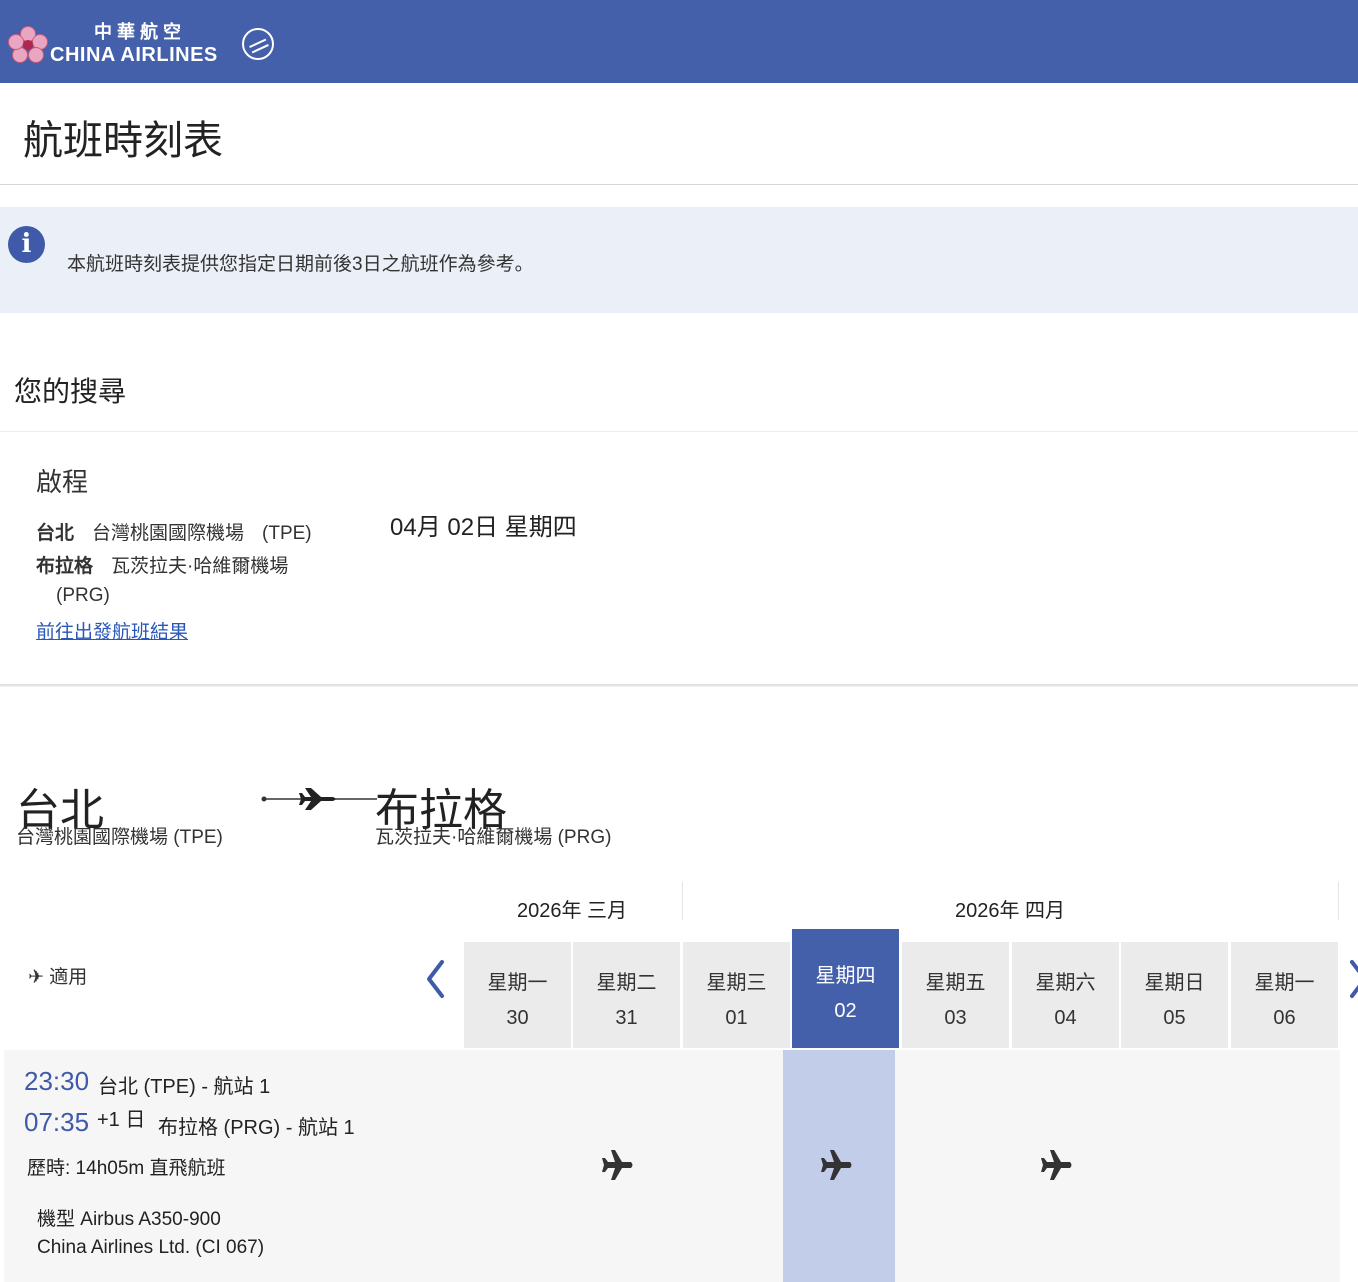 The width and height of the screenshot is (1358, 1282). I want to click on day-of-week: 星期日, so click(1174, 983).